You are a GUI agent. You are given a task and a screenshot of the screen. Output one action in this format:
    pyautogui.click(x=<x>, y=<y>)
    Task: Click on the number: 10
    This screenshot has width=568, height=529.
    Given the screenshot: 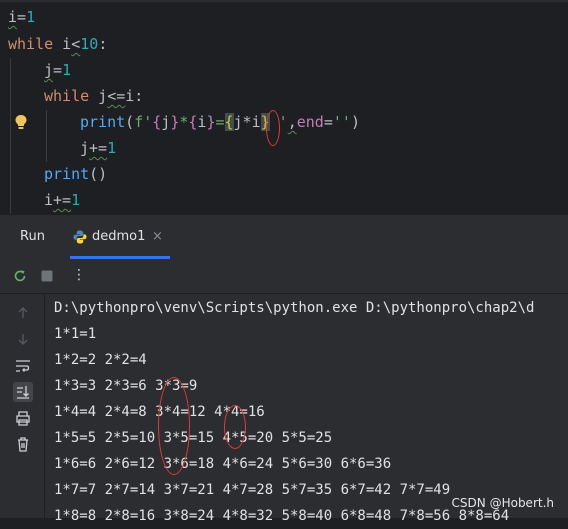 What is the action you would take?
    pyautogui.click(x=89, y=44)
    